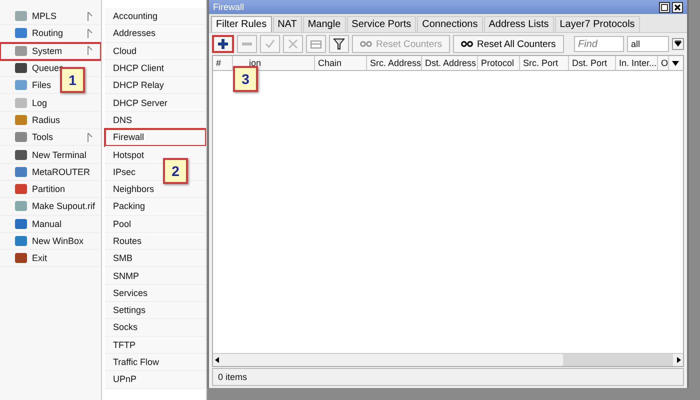 This screenshot has height=400, width=700. I want to click on menu-item: Partition, so click(50, 189).